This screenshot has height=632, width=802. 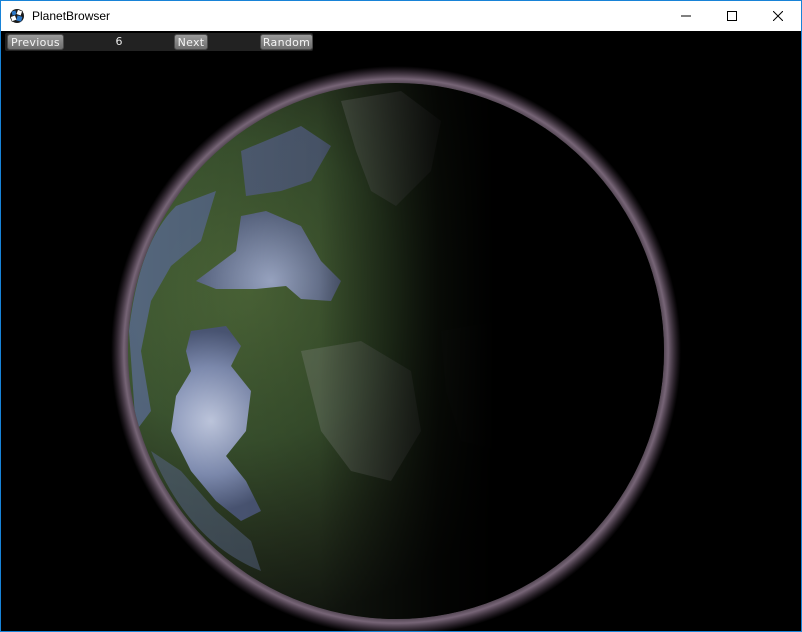 I want to click on maximize-icon, so click(x=732, y=16).